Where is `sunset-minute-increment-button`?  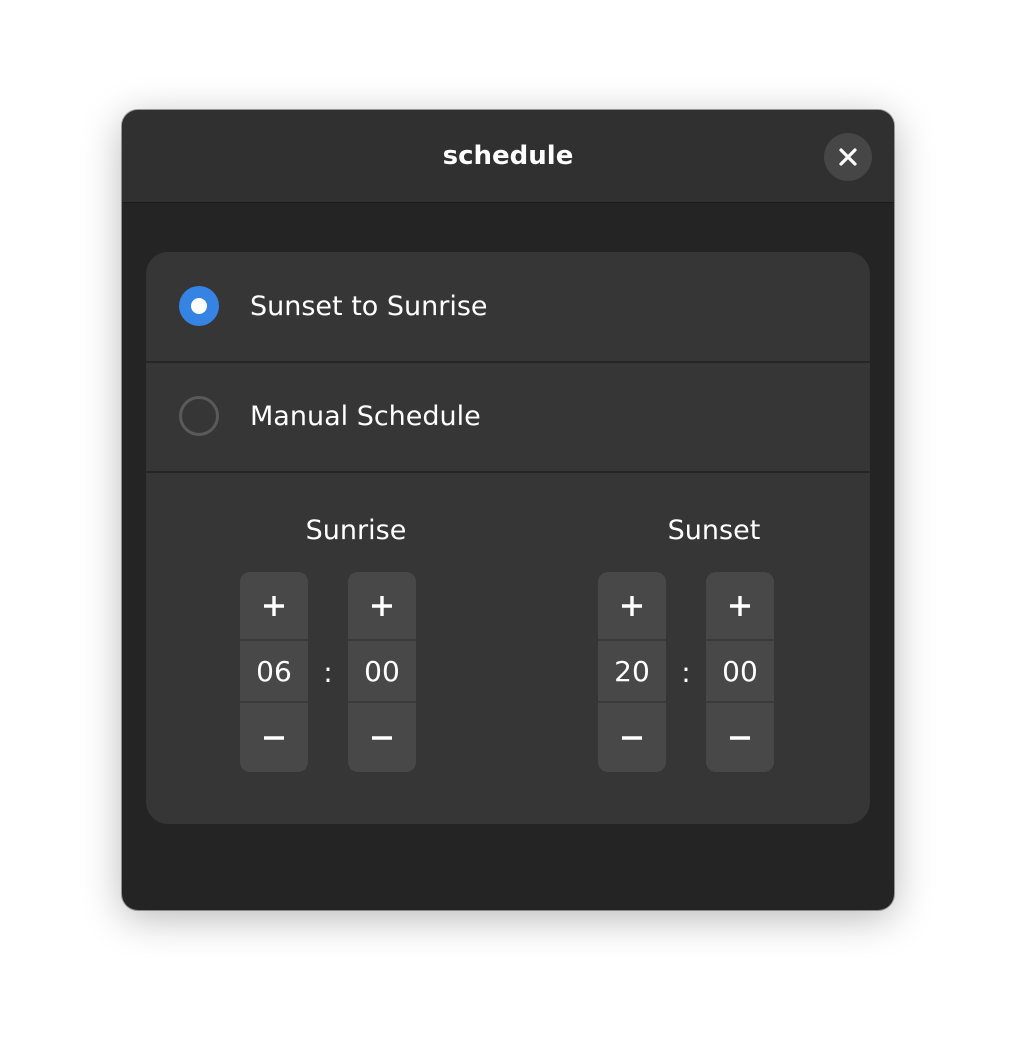 sunset-minute-increment-button is located at coordinates (740, 606).